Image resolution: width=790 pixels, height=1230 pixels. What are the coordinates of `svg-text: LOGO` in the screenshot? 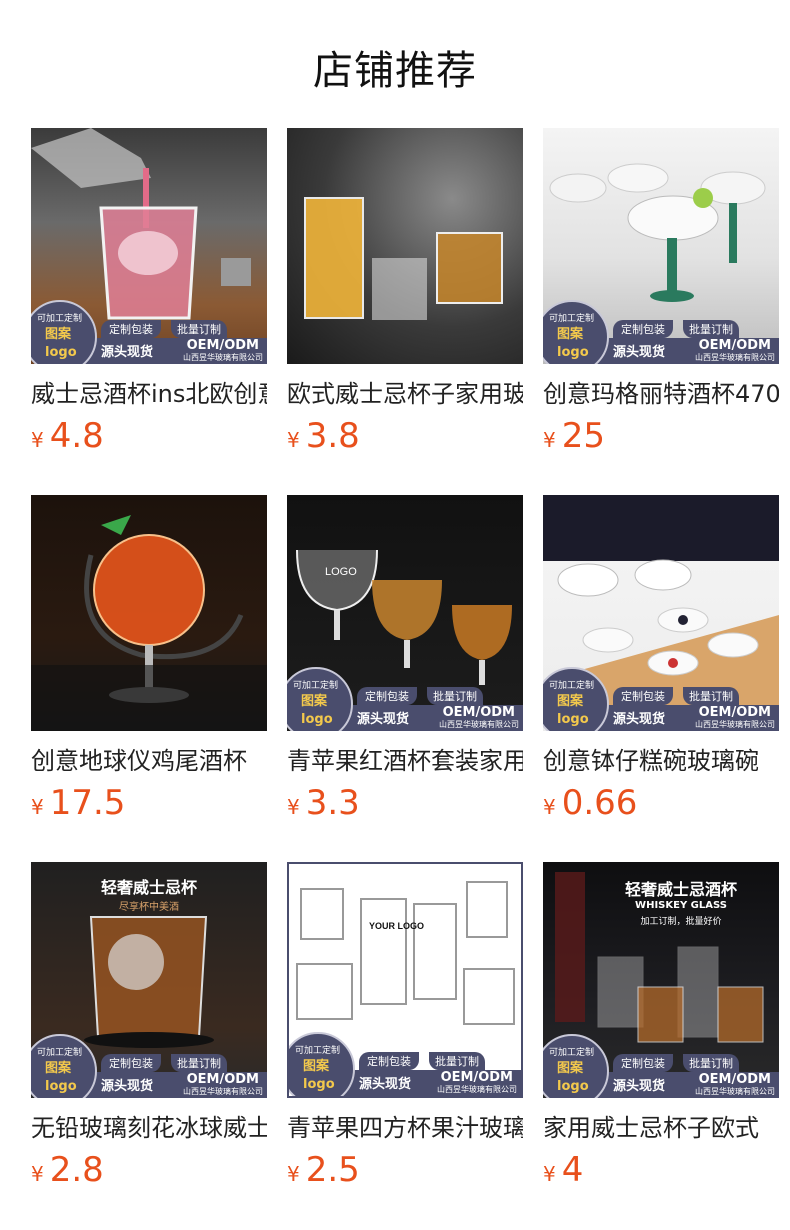 It's located at (341, 572).